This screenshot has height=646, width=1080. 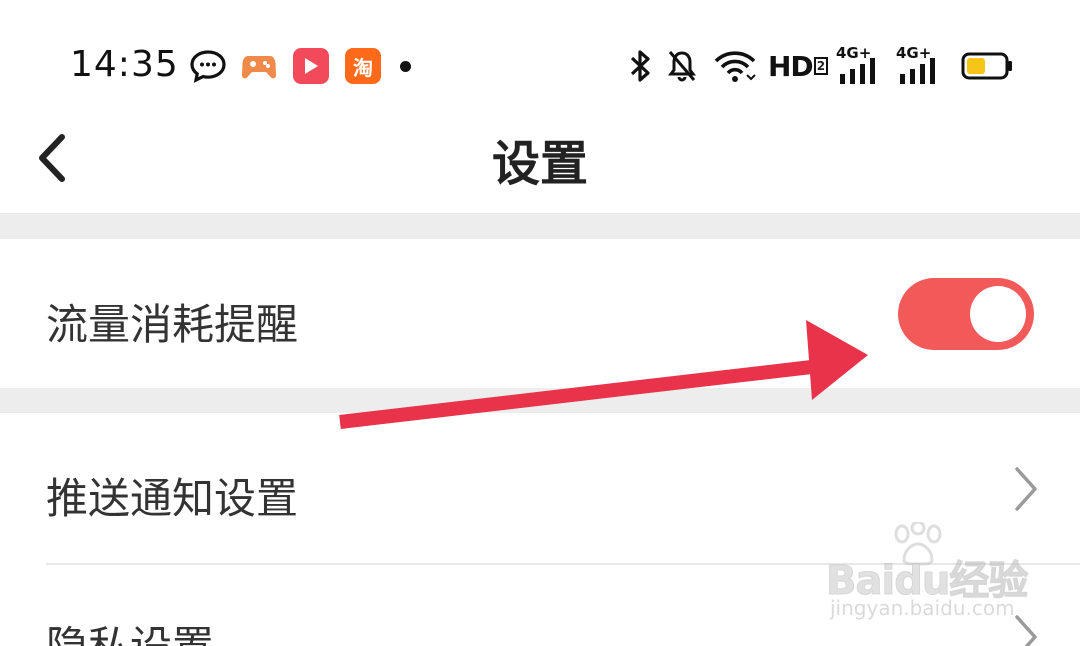 I want to click on page-title: 设置, so click(x=539, y=164).